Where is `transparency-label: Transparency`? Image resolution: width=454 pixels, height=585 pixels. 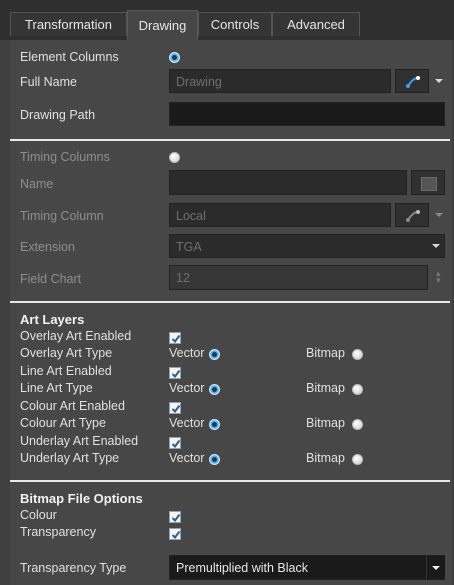
transparency-label: Transparency is located at coordinates (58, 532).